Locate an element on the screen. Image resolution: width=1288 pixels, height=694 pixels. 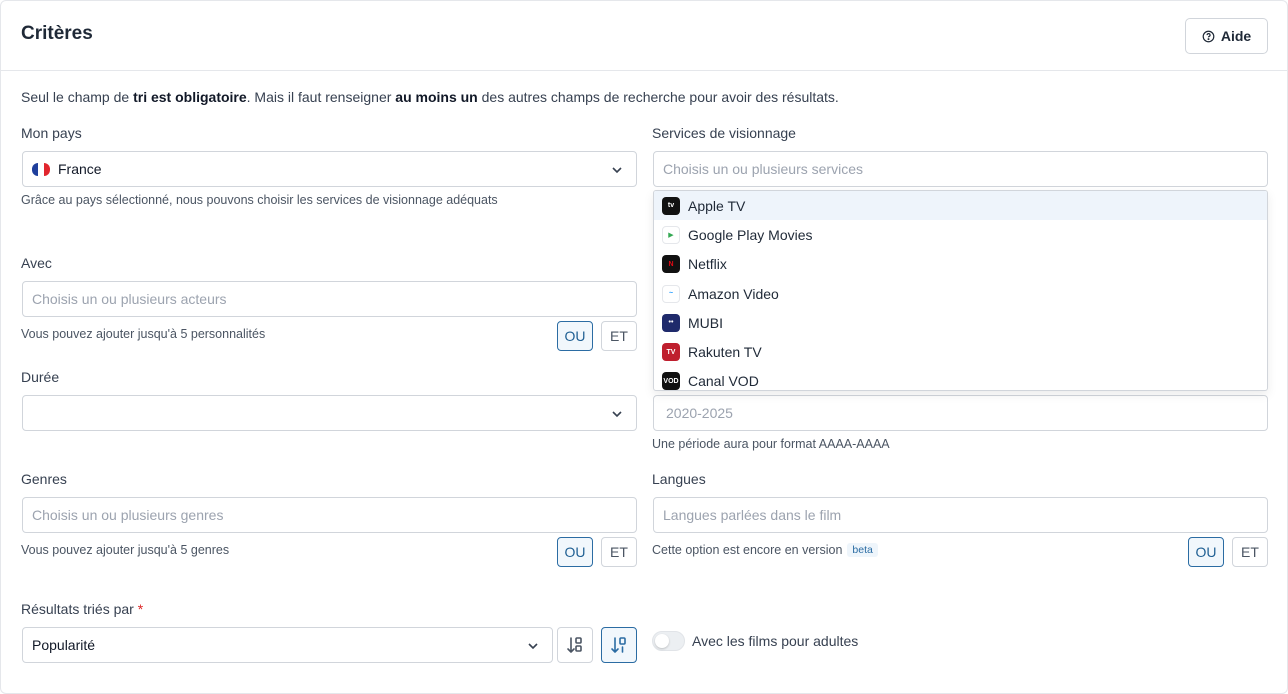
languages-hint-text: Cette option est encore en version is located at coordinates (747, 550).